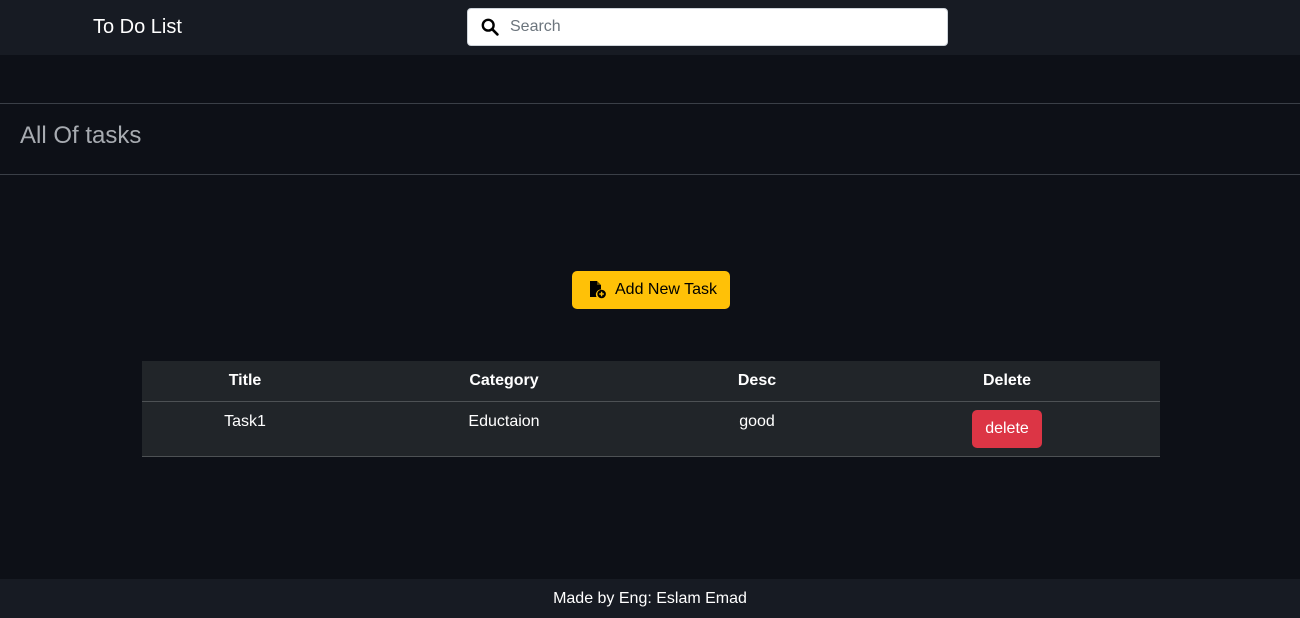 Image resolution: width=1300 pixels, height=618 pixels. I want to click on column-header-delete: Delete, so click(1007, 381).